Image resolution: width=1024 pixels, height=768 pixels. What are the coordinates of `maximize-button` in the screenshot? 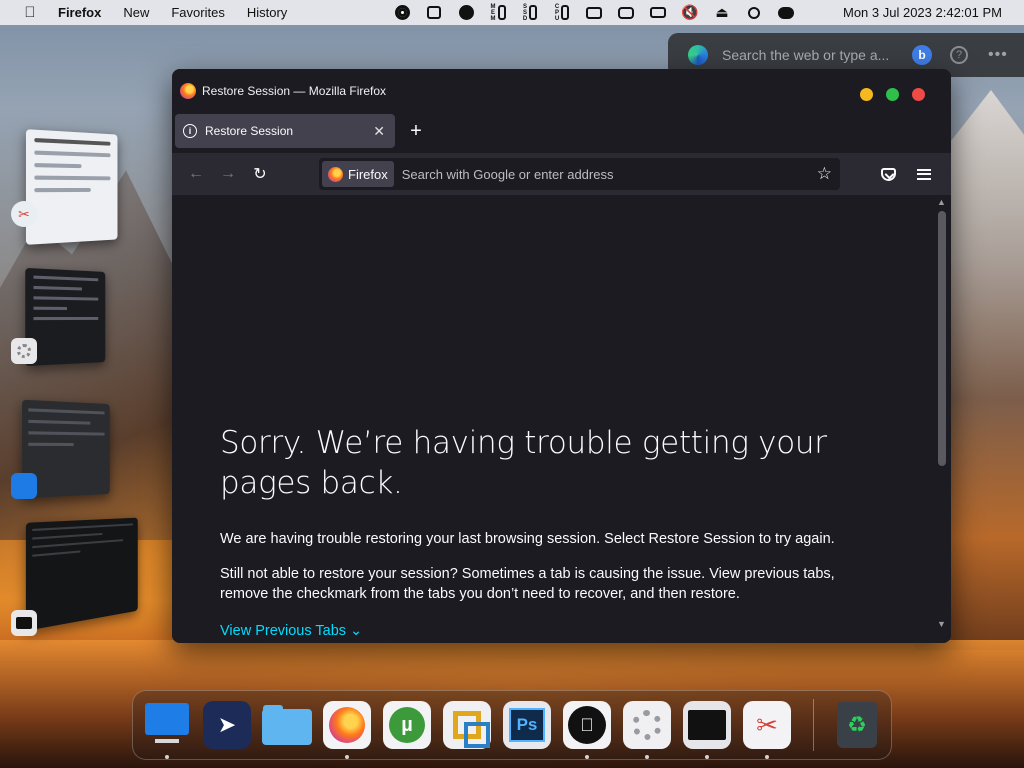 It's located at (892, 94).